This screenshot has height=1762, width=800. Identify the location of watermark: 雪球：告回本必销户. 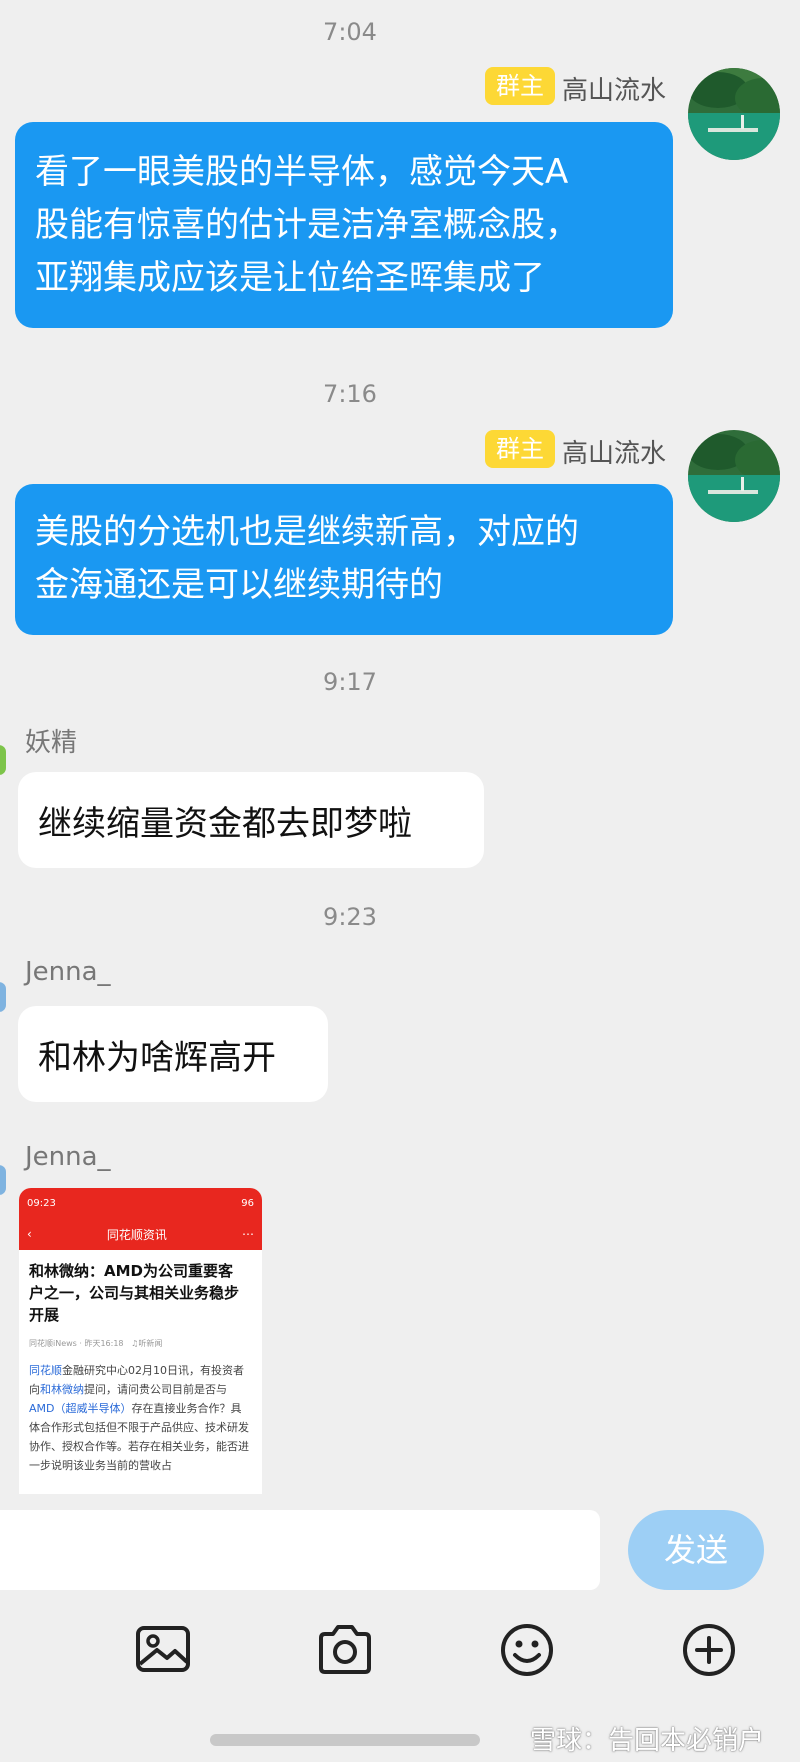
(647, 1741).